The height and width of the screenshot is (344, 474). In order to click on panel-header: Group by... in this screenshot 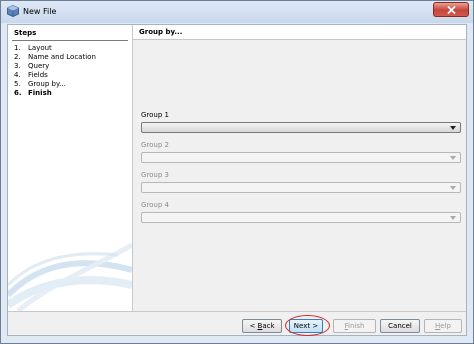, I will do `click(299, 32)`.